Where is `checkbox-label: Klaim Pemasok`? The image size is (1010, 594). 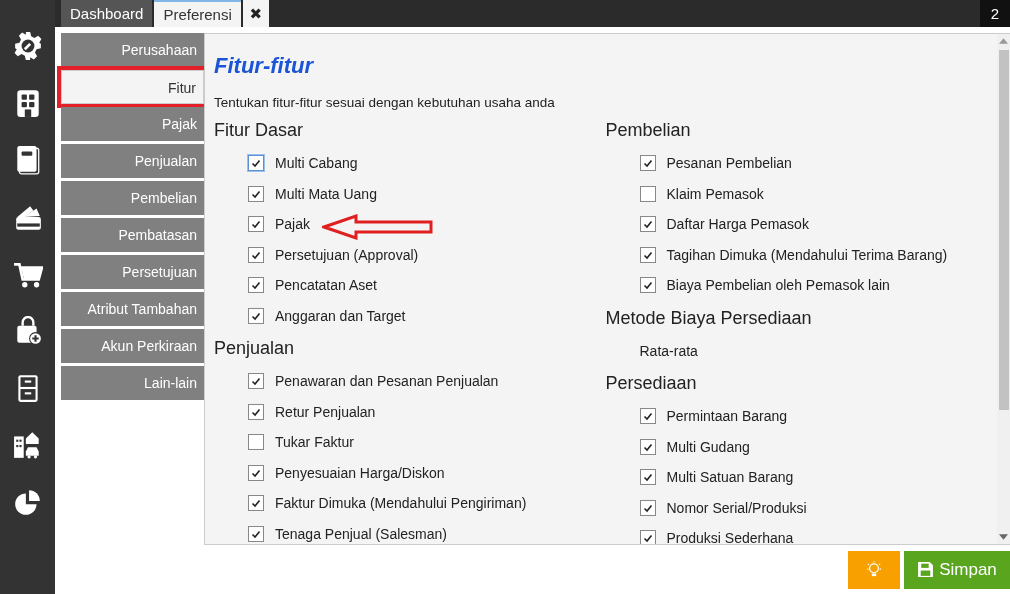 checkbox-label: Klaim Pemasok is located at coordinates (715, 193).